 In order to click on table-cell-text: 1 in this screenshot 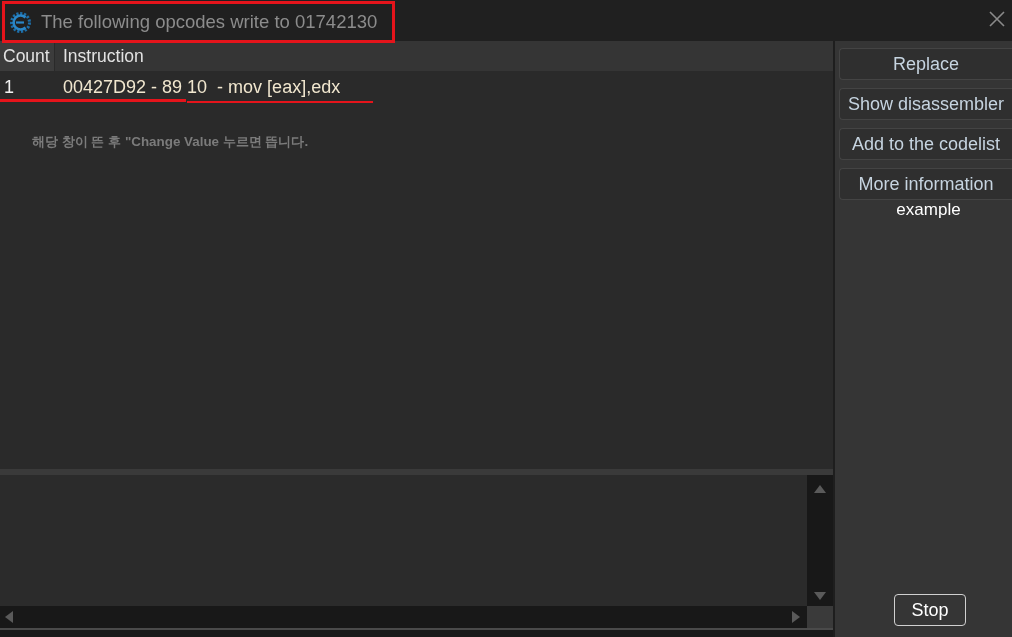, I will do `click(9, 87)`.